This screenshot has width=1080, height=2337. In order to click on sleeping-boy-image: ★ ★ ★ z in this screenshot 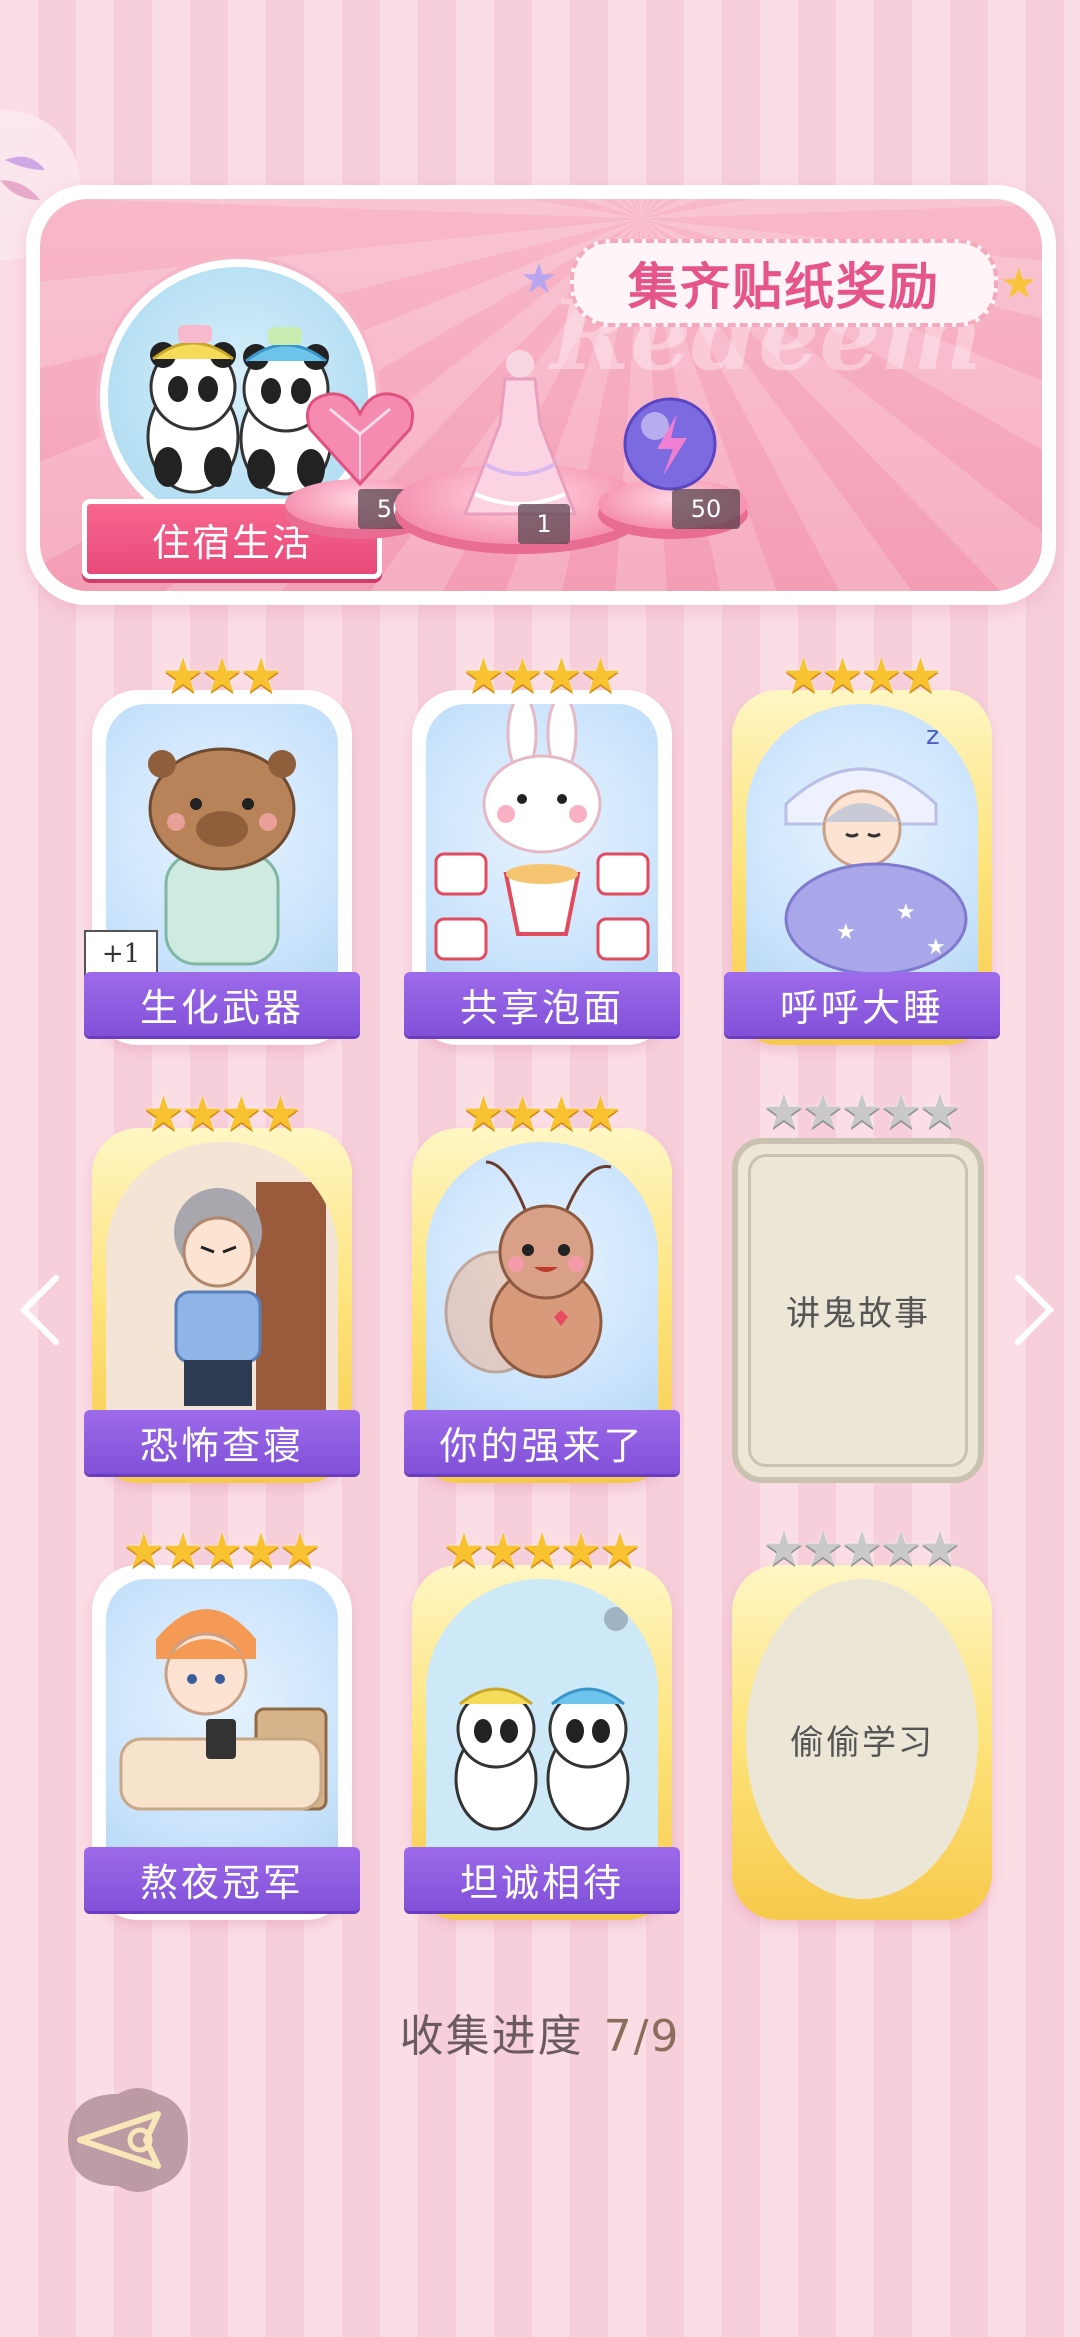, I will do `click(876, 848)`.